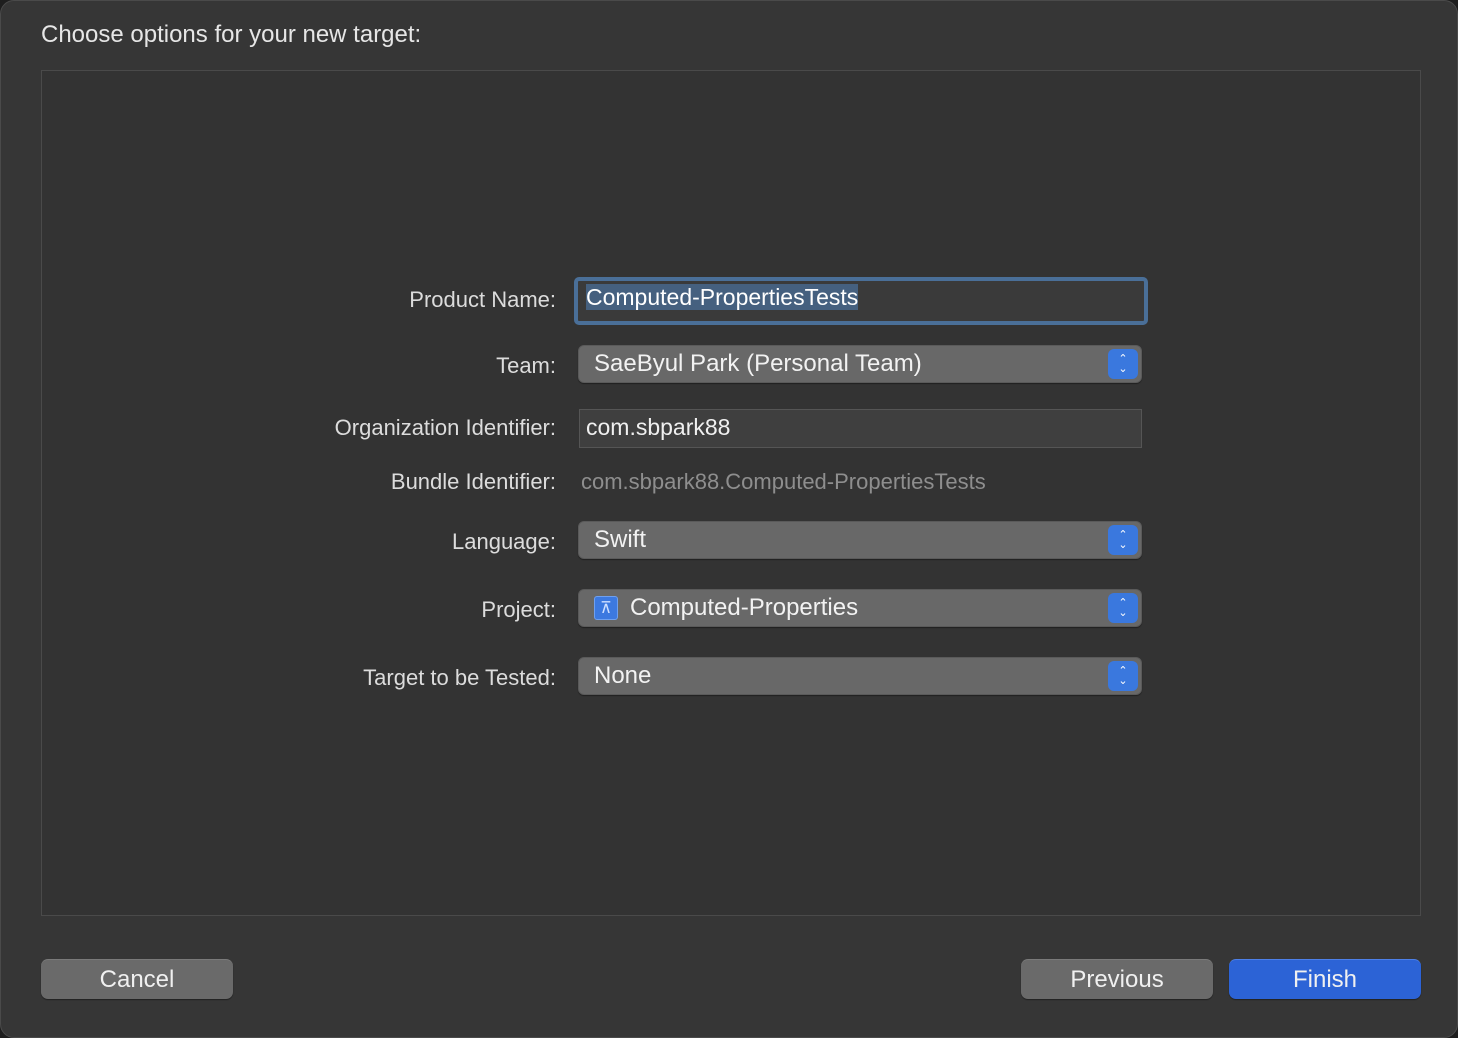  Describe the element at coordinates (459, 677) in the screenshot. I see `target-to-be-tested-label: Target to be Tested:` at that location.